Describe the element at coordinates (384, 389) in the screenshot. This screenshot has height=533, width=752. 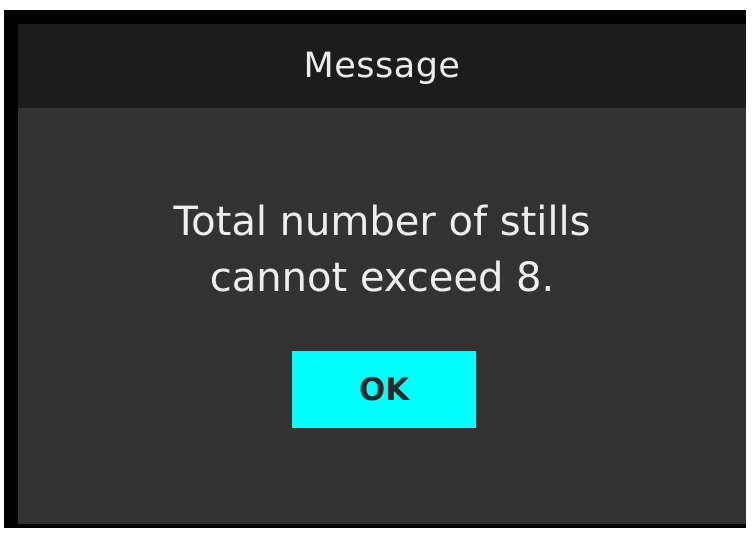
I see `ok-button: OK` at that location.